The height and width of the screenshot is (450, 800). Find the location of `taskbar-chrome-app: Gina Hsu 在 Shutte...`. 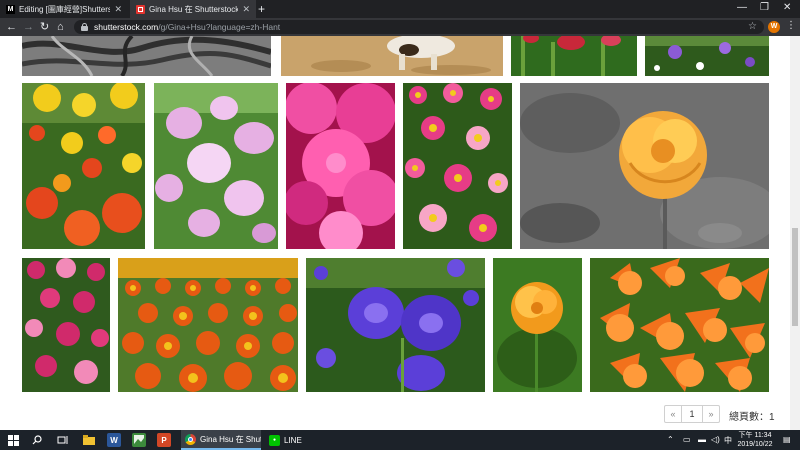

taskbar-chrome-app: Gina Hsu 在 Shutte... is located at coordinates (221, 440).